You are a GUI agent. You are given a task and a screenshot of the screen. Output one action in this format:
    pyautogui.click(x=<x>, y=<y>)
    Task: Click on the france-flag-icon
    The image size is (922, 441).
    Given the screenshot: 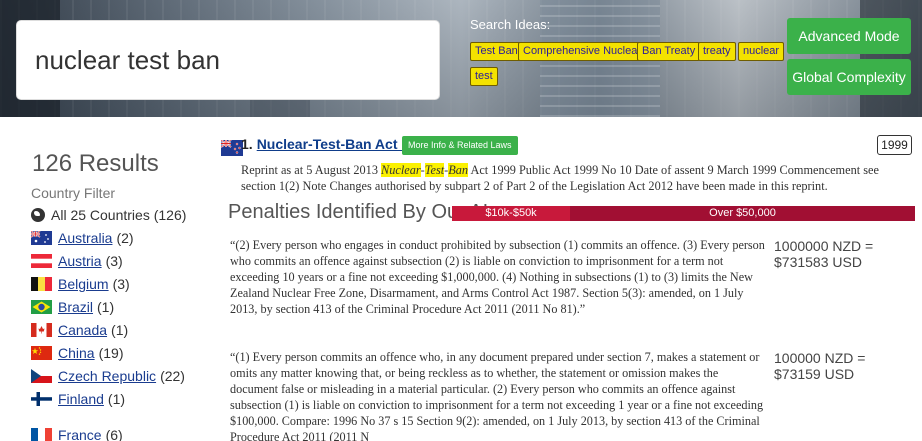 What is the action you would take?
    pyautogui.click(x=41, y=434)
    